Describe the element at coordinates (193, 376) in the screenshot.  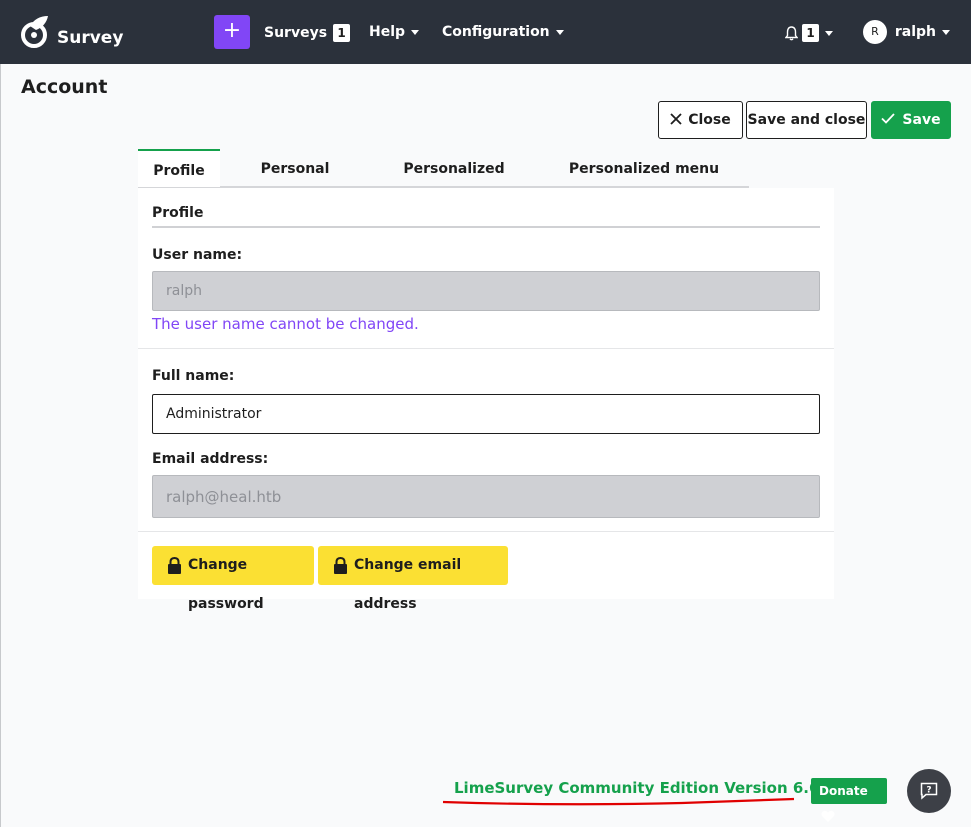
I see `fullname-label: Full name:` at that location.